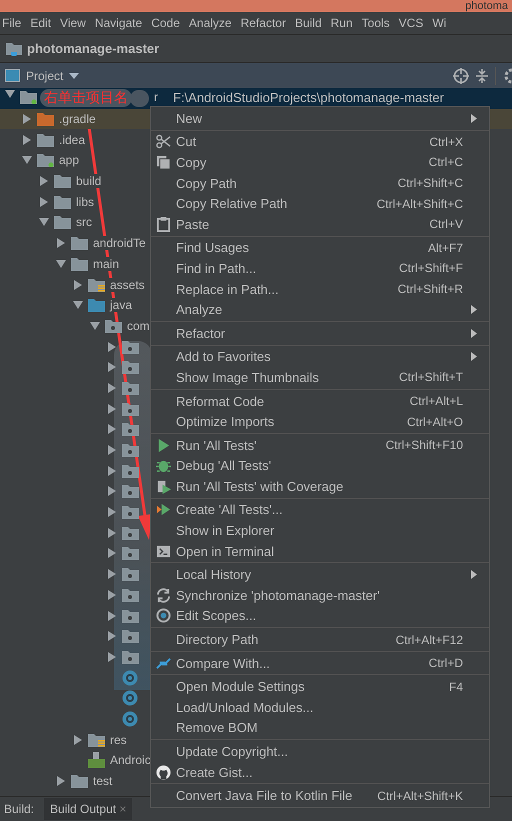 The width and height of the screenshot is (512, 821). Describe the element at coordinates (320, 357) in the screenshot. I see `context-menu-item: Add to Favorites` at that location.